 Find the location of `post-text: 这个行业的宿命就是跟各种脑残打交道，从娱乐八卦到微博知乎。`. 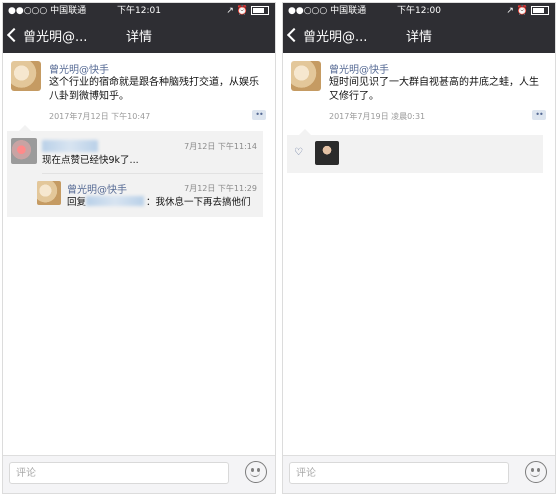

post-text: 这个行业的宿命就是跟各种脑残打交道，从娱乐八卦到微博知乎。 is located at coordinates (154, 89).